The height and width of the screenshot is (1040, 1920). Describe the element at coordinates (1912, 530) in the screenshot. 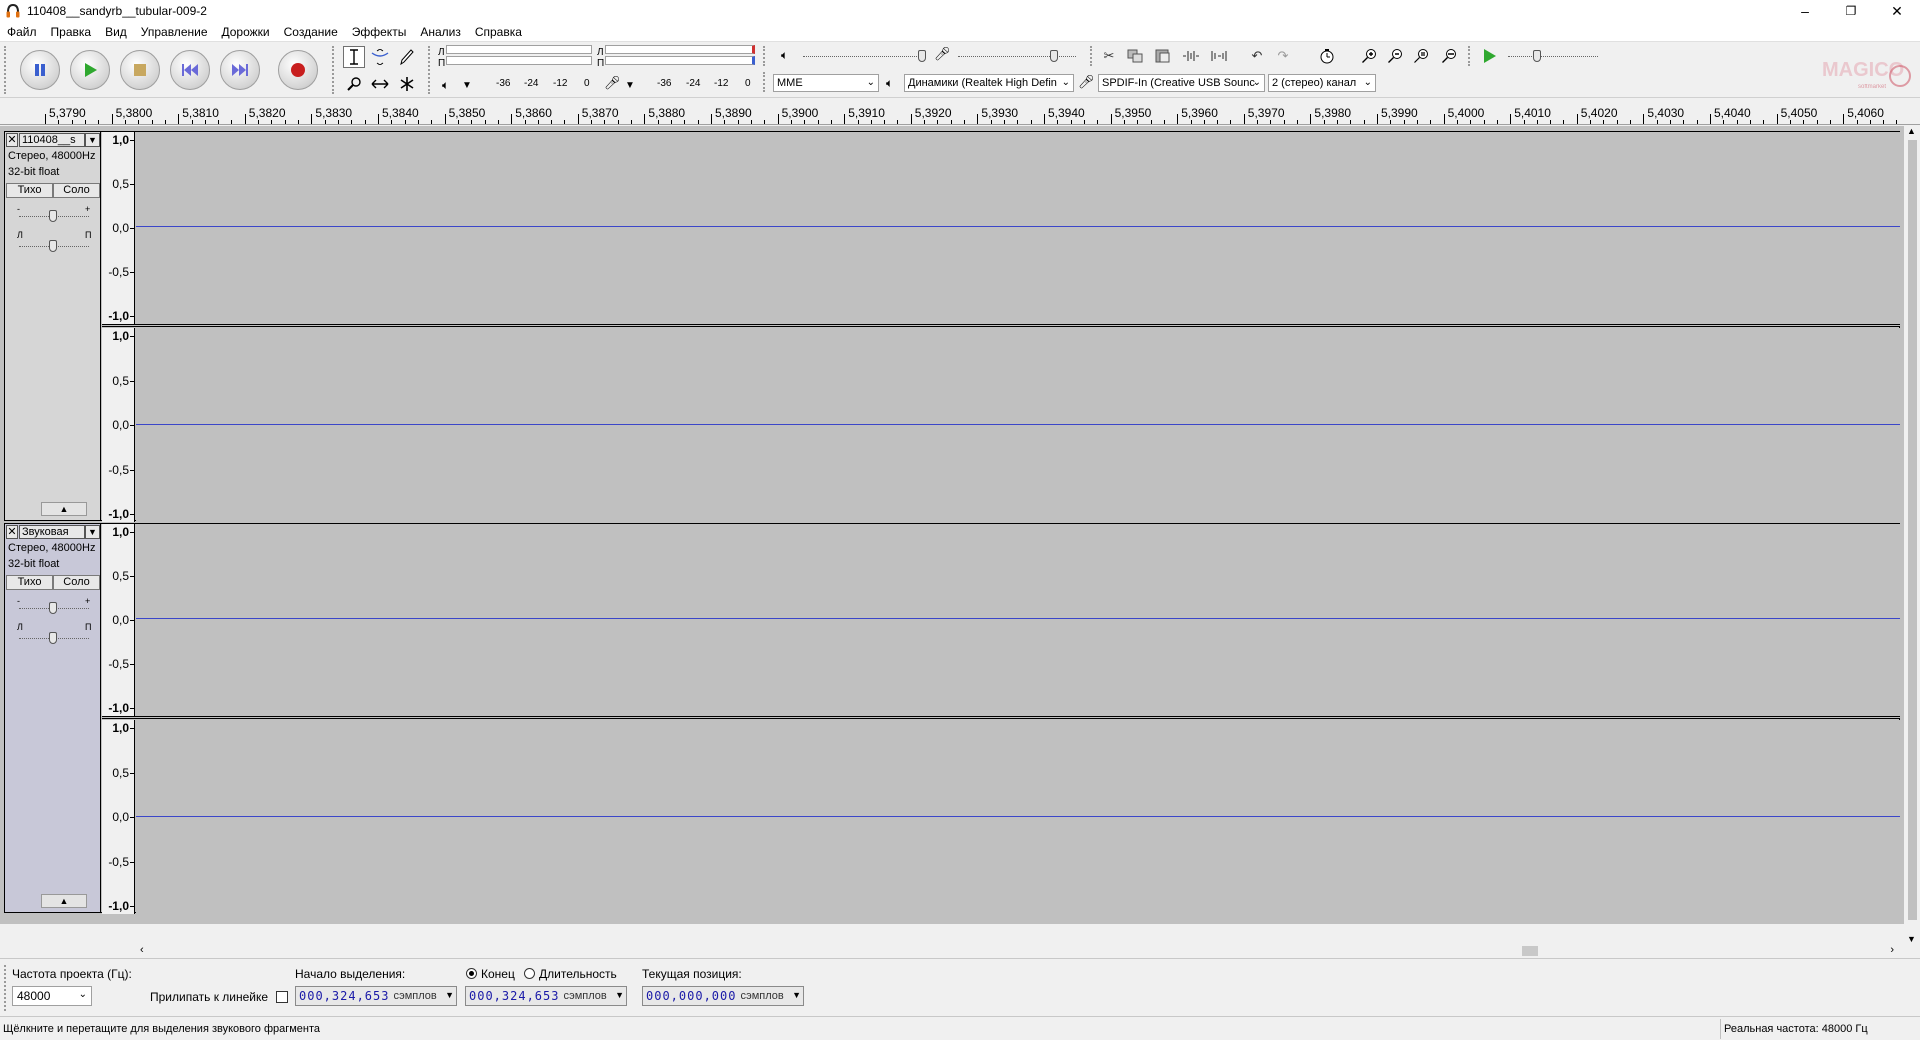

I see `vertical-scroll-thumb` at that location.